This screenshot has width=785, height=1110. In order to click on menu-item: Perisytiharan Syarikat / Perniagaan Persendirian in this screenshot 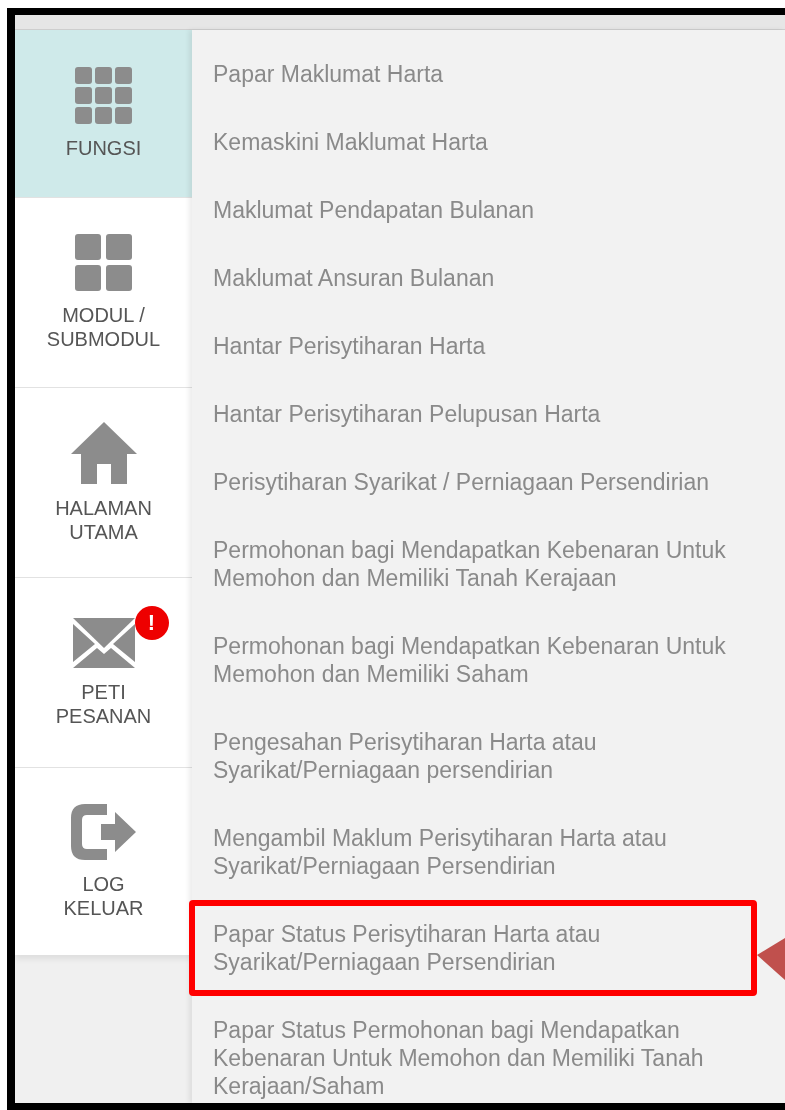, I will do `click(484, 482)`.